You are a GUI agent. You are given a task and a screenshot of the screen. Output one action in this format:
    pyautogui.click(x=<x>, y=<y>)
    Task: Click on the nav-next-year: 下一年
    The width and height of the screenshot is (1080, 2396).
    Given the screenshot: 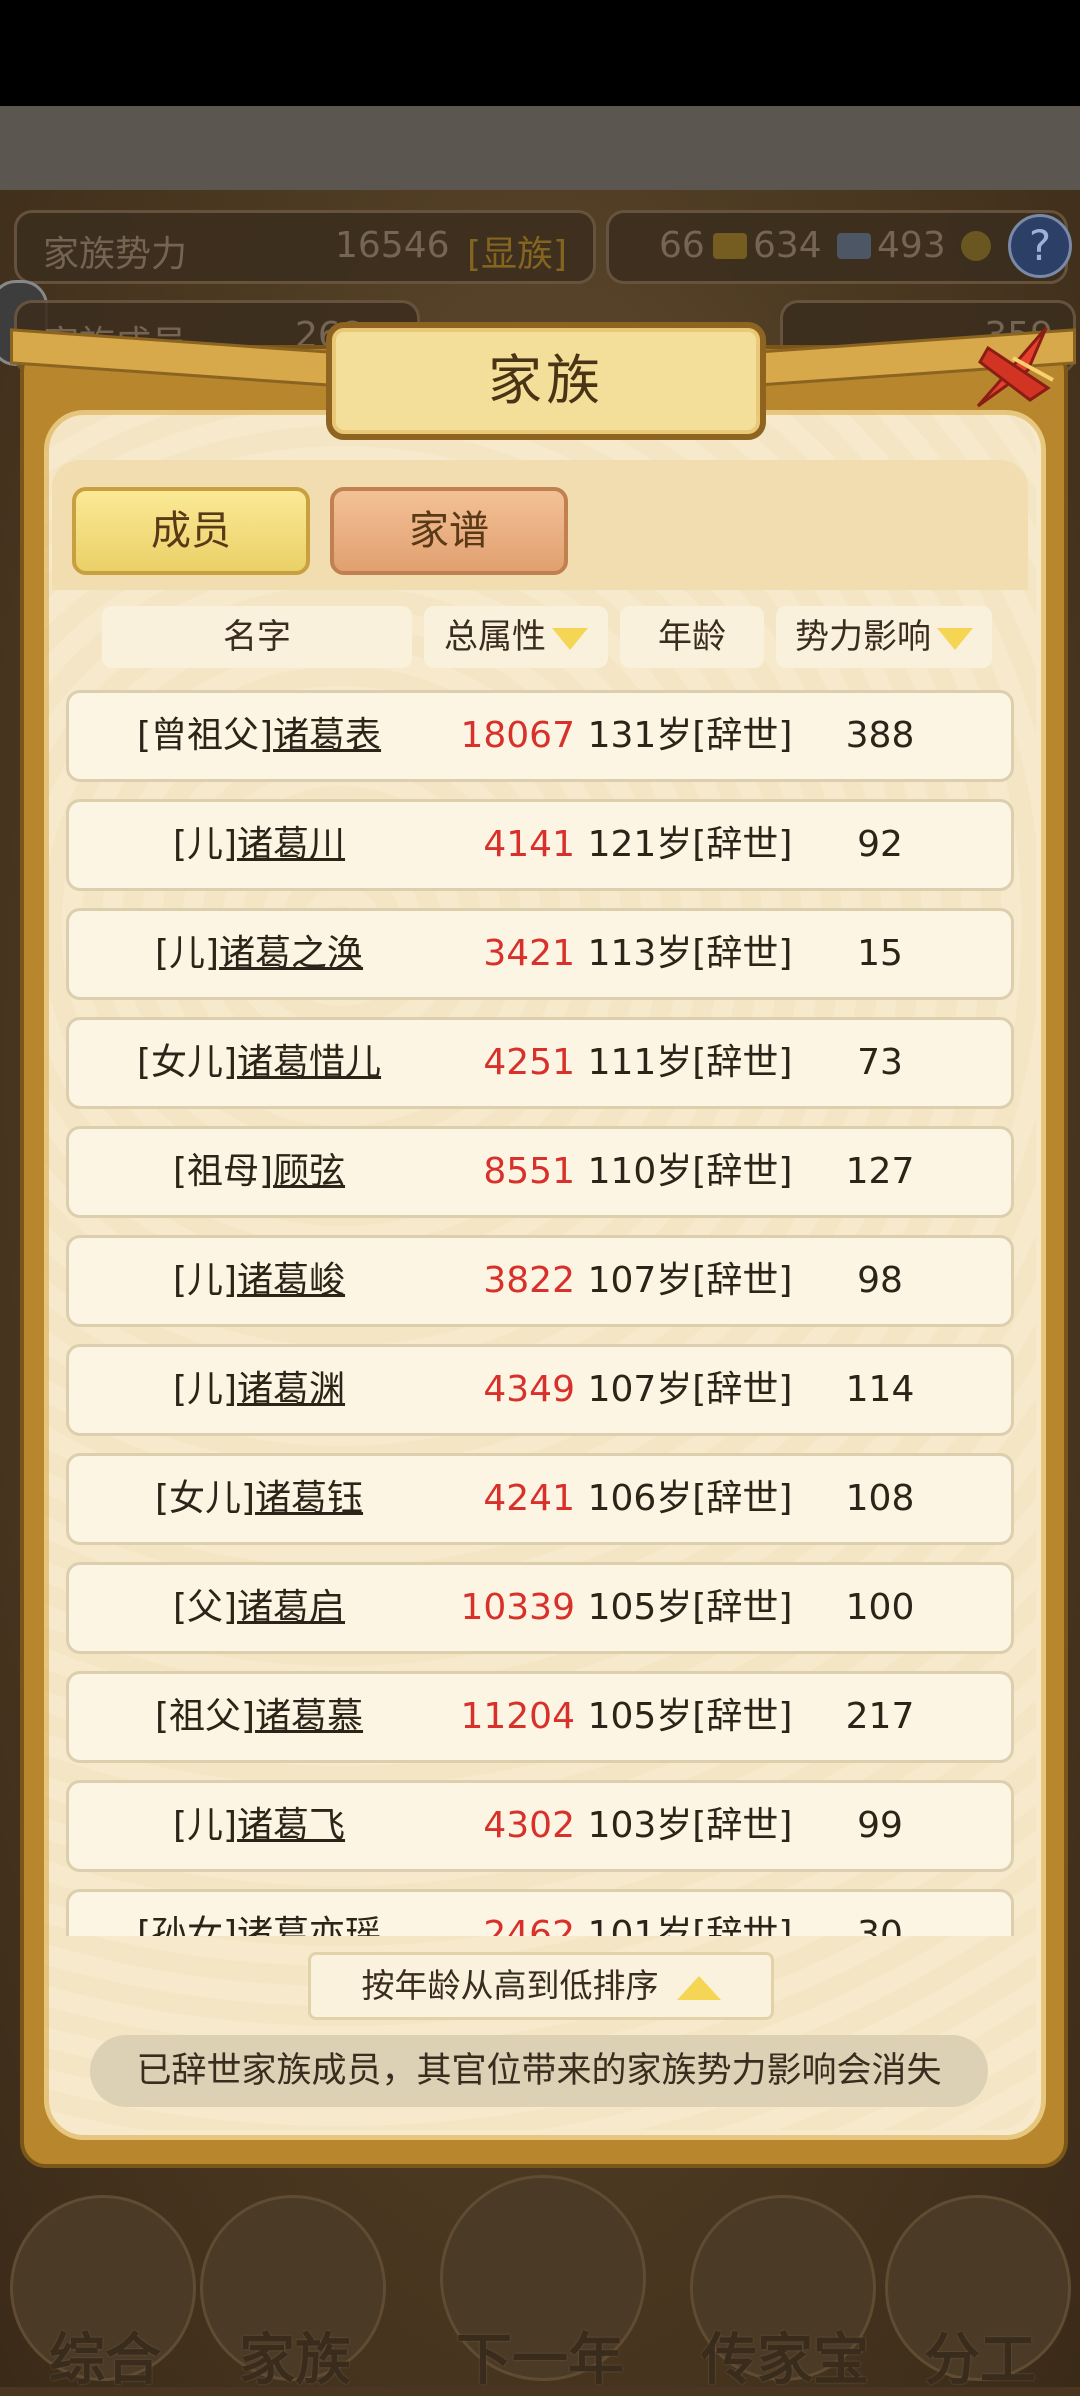 What is the action you would take?
    pyautogui.click(x=543, y=2284)
    